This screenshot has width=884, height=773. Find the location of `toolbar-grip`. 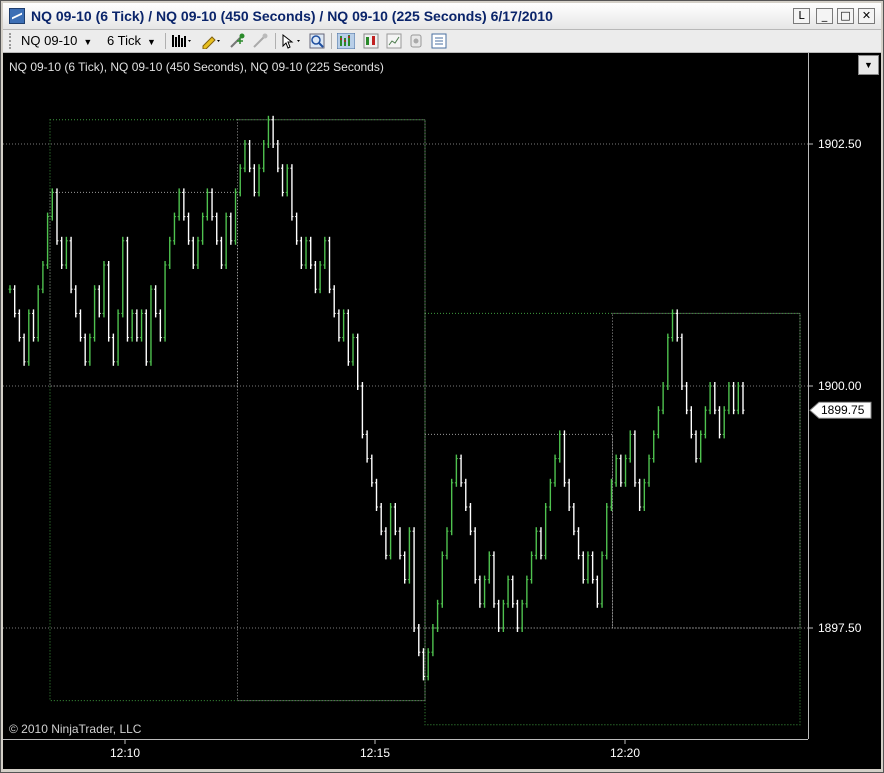

toolbar-grip is located at coordinates (11, 41).